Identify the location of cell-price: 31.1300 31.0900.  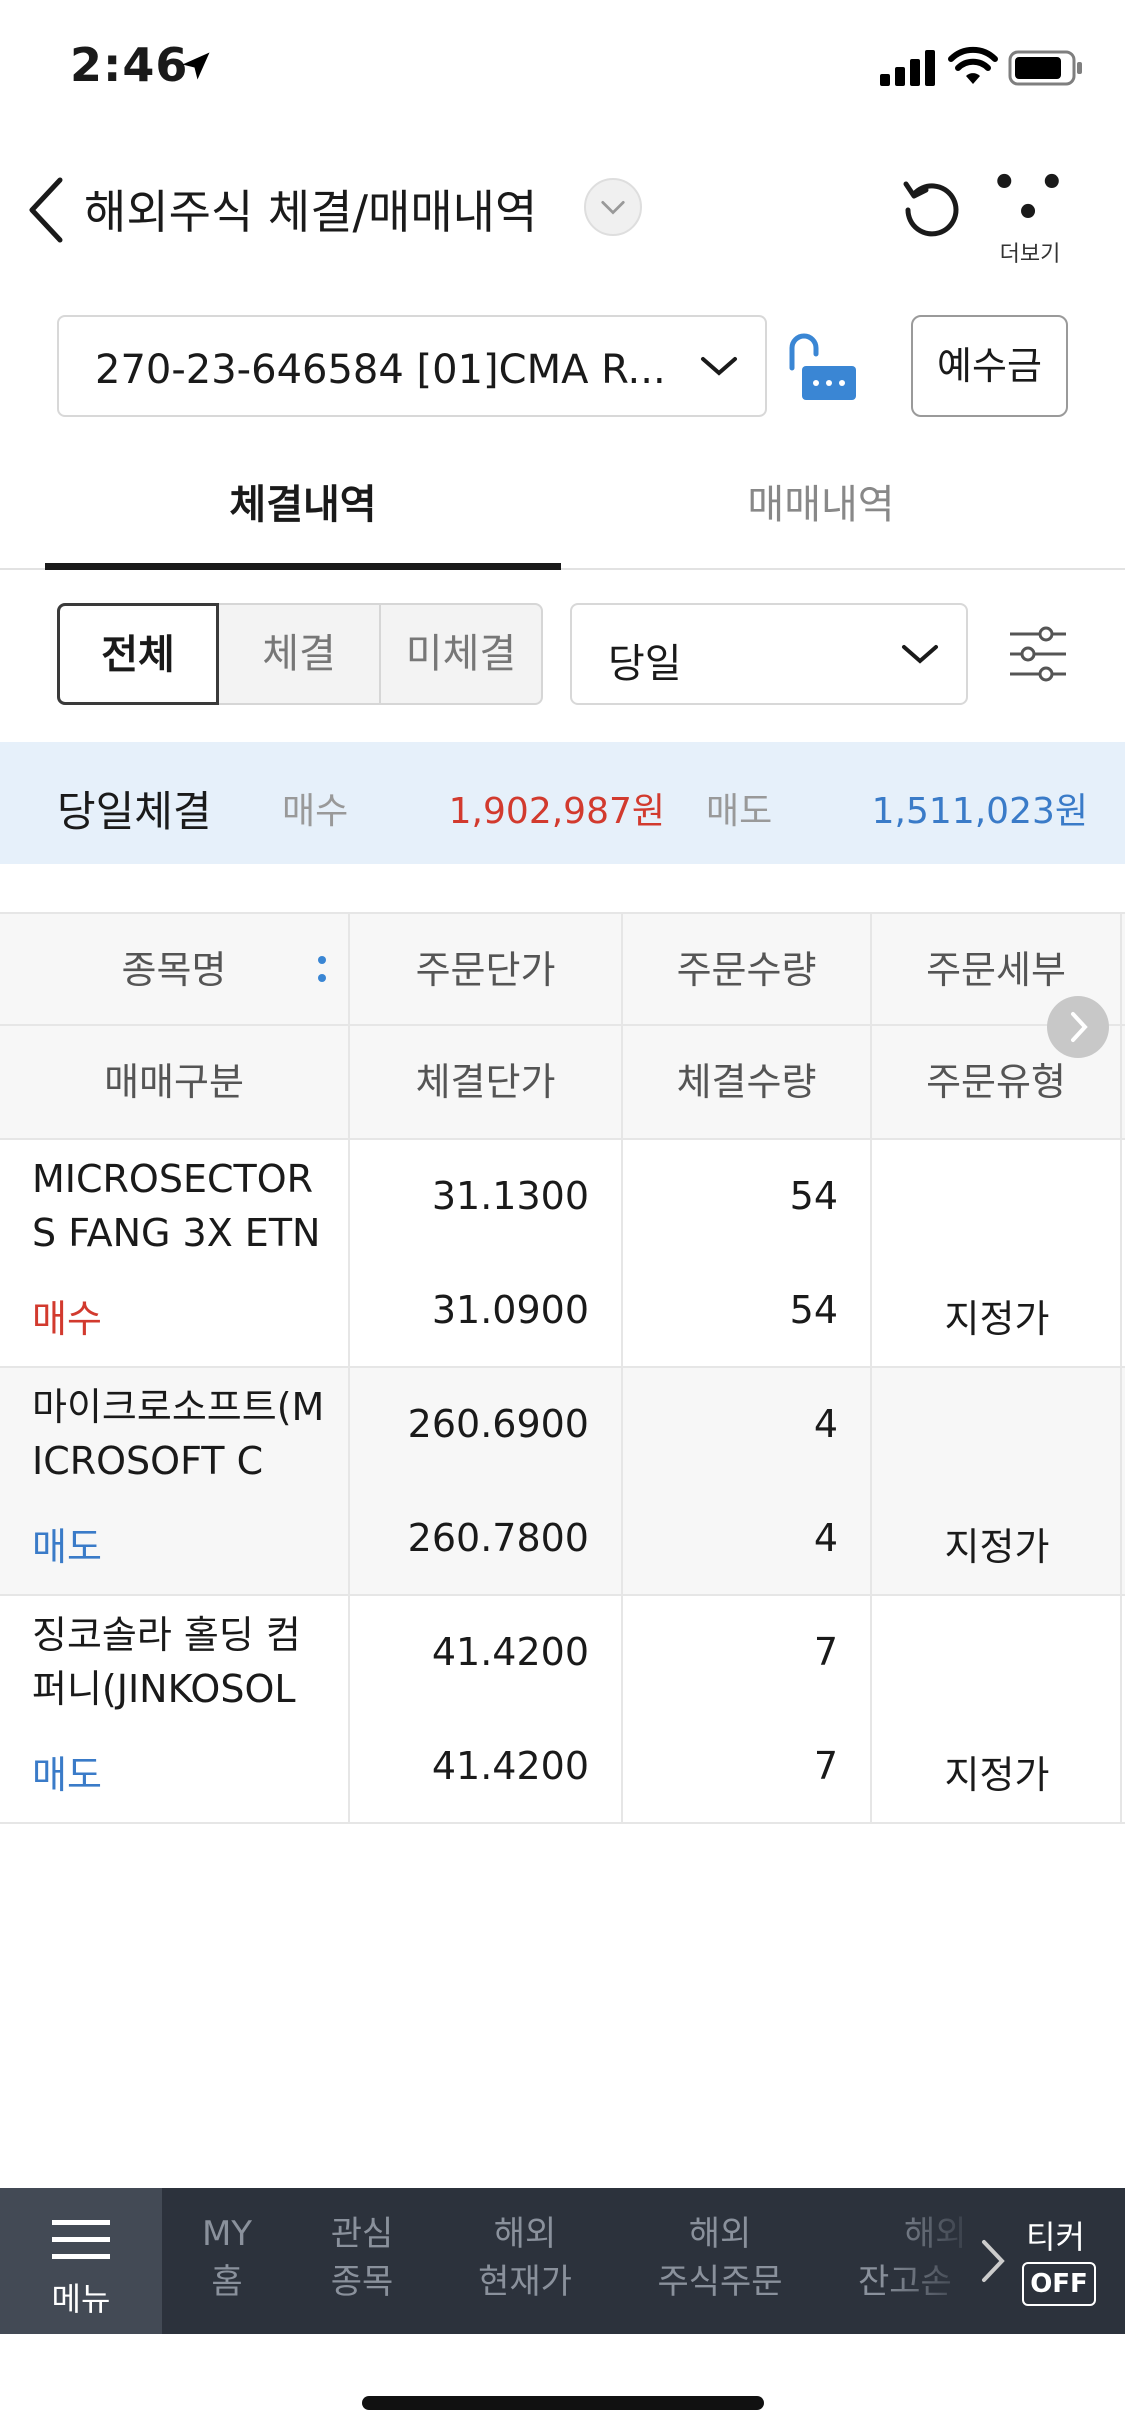
(486, 1253).